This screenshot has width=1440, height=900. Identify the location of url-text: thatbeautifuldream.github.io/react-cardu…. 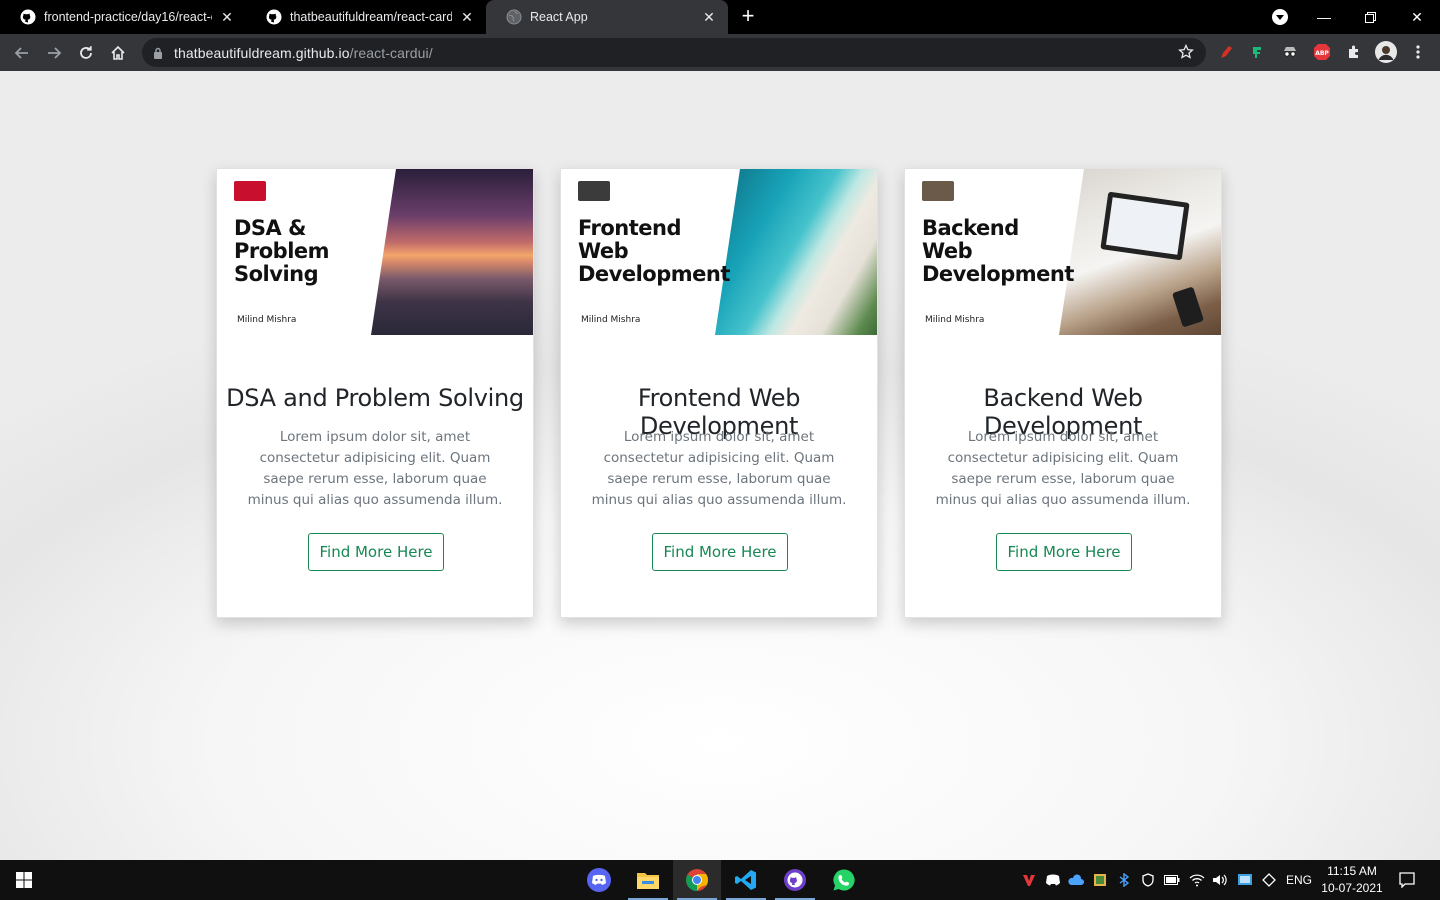
(303, 53).